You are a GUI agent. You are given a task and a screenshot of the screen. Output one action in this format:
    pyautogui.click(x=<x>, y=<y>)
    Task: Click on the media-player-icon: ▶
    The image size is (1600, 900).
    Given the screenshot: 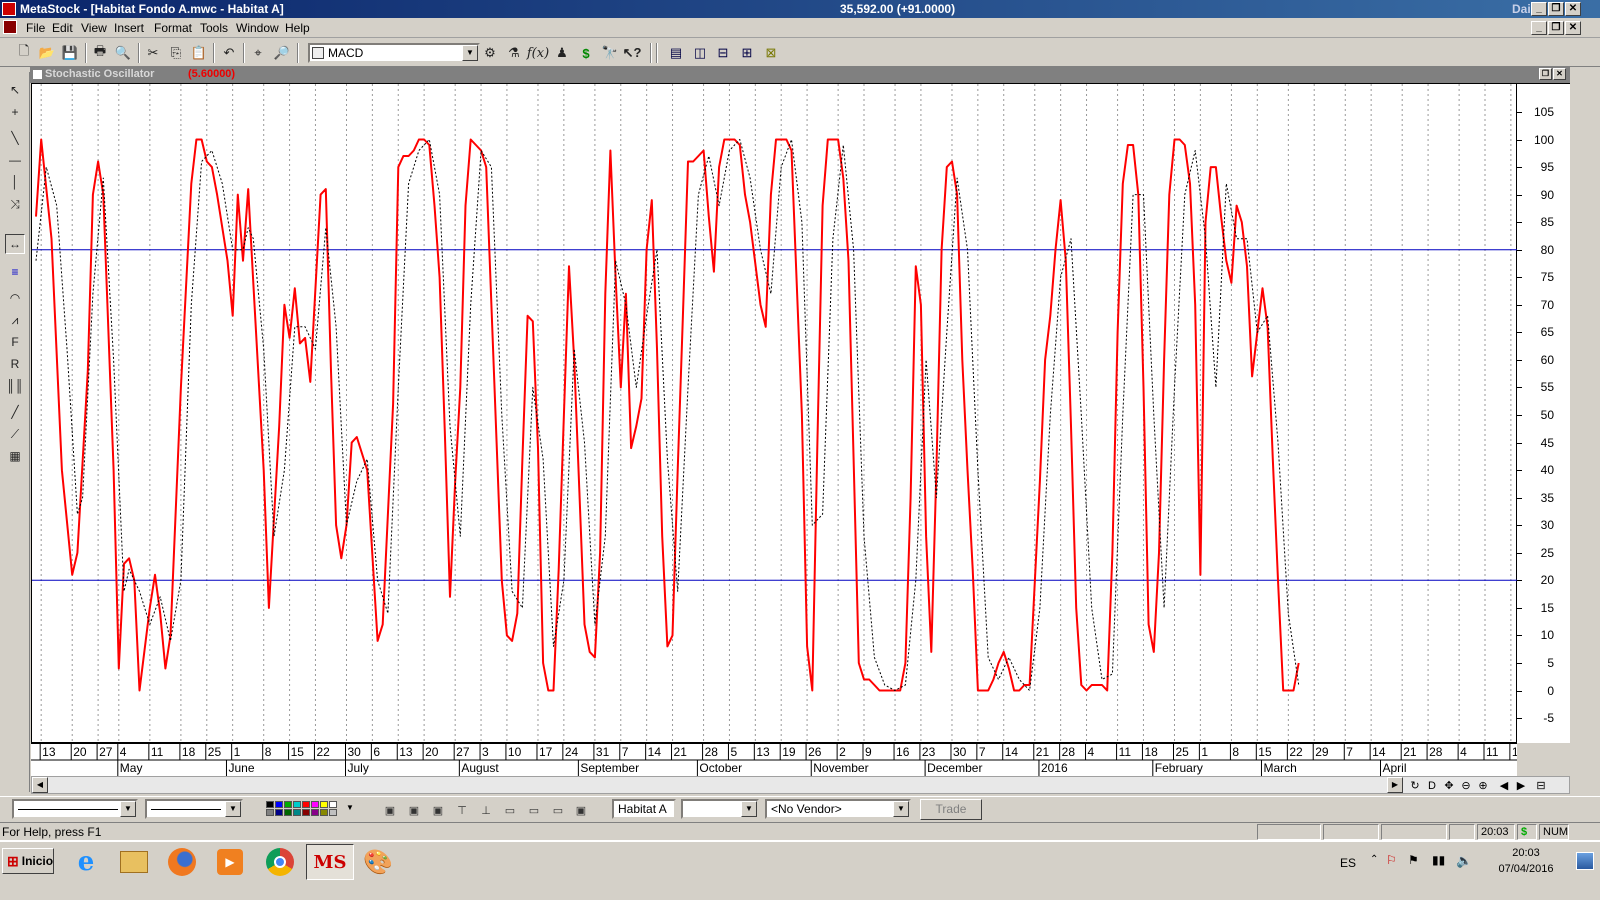 What is the action you would take?
    pyautogui.click(x=230, y=862)
    